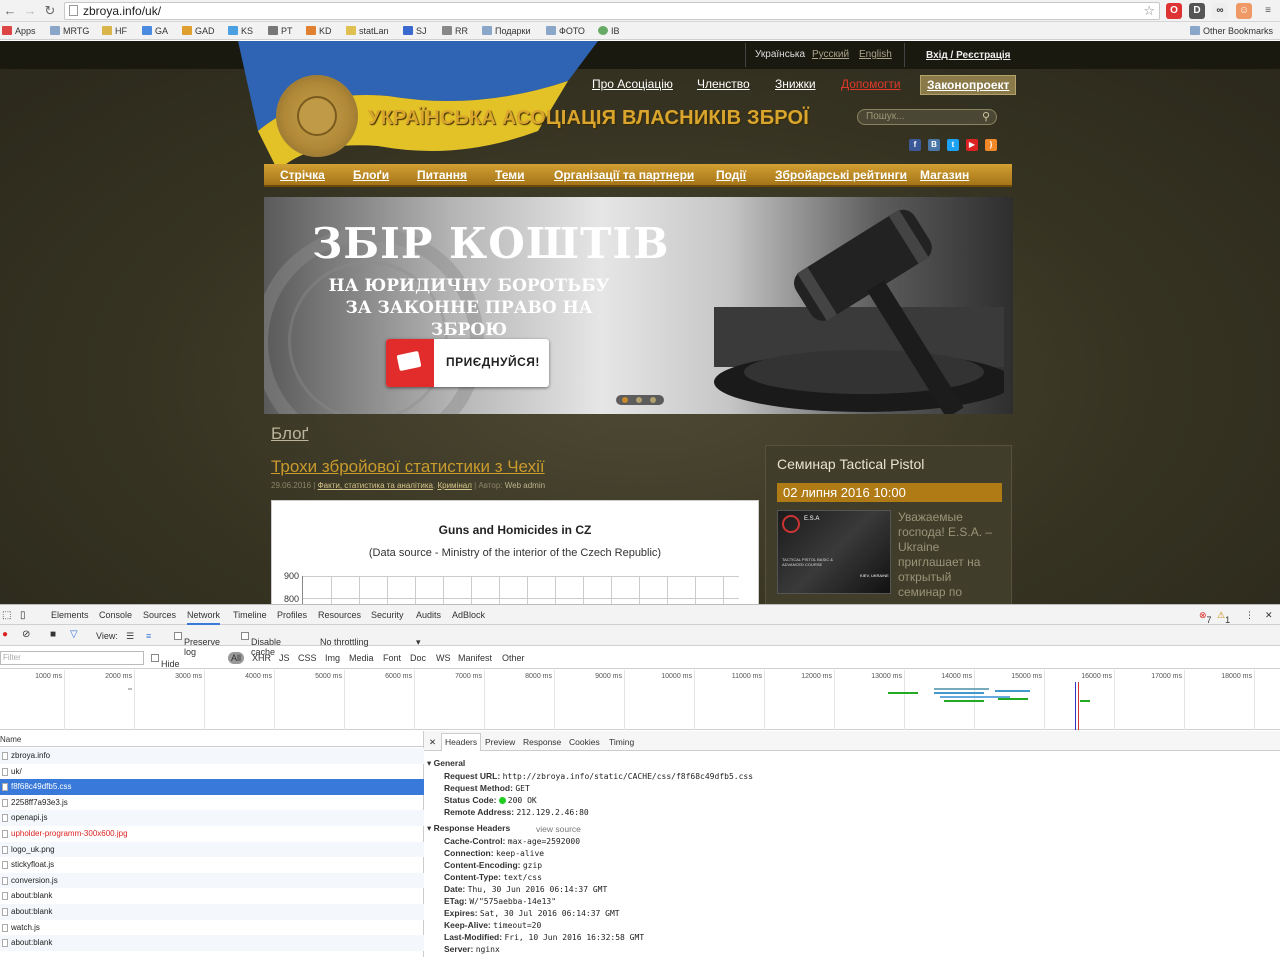 Image resolution: width=1280 pixels, height=957 pixels. Describe the element at coordinates (475, 658) in the screenshot. I see `filter-manifest: Manifest` at that location.